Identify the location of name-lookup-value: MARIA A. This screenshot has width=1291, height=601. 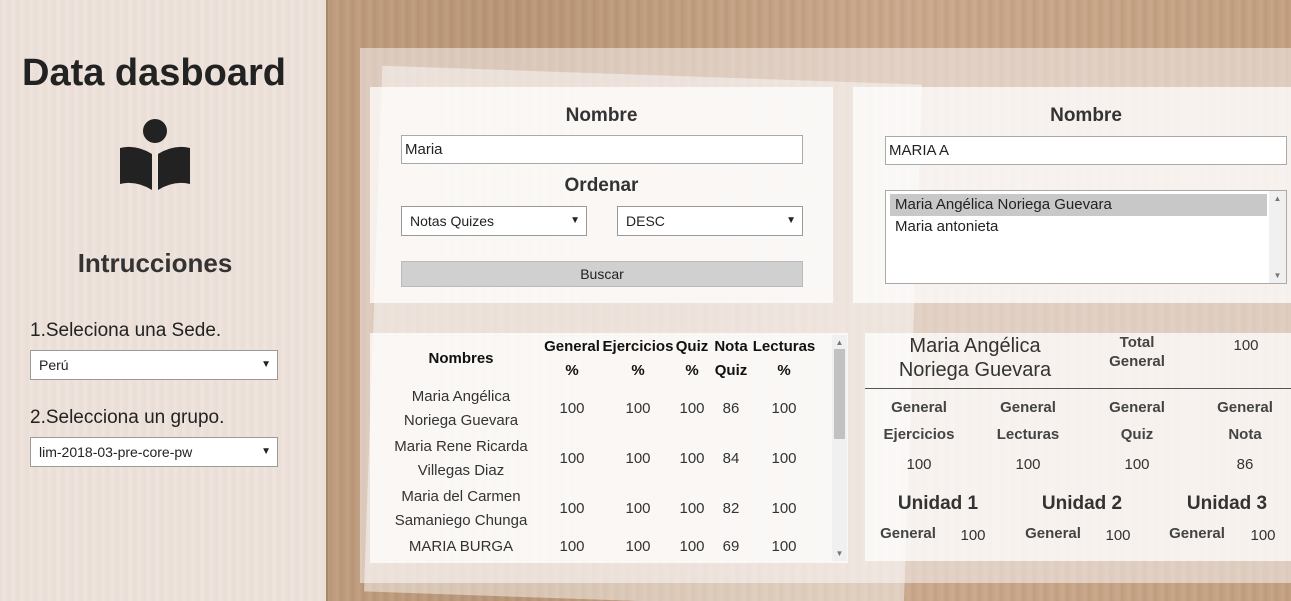
(919, 150).